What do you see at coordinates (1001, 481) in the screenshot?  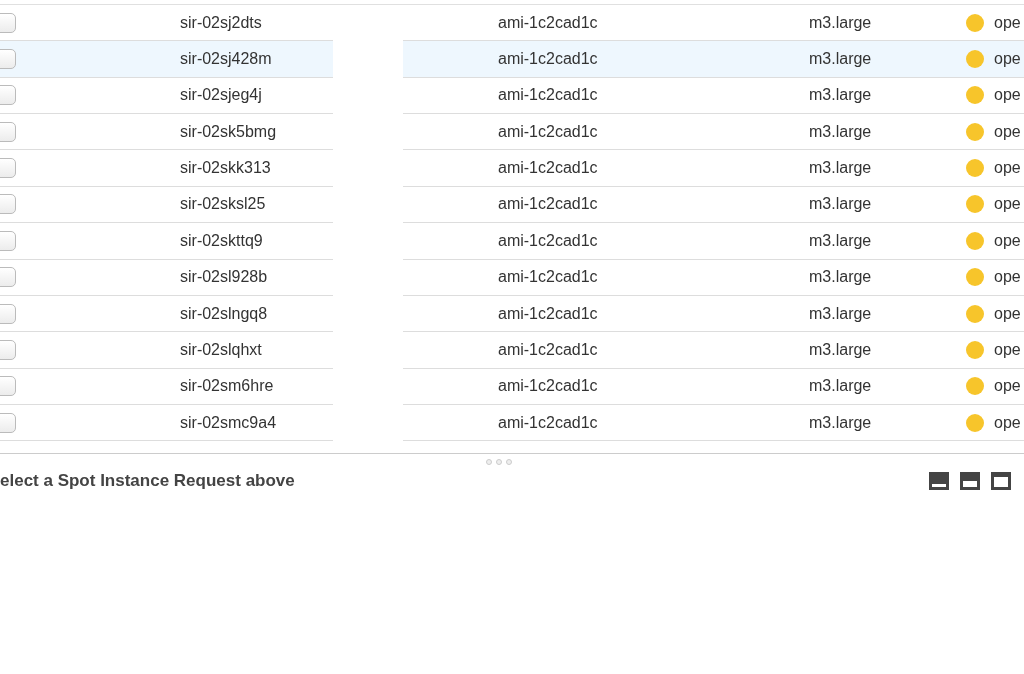 I see `panel-full-icon` at bounding box center [1001, 481].